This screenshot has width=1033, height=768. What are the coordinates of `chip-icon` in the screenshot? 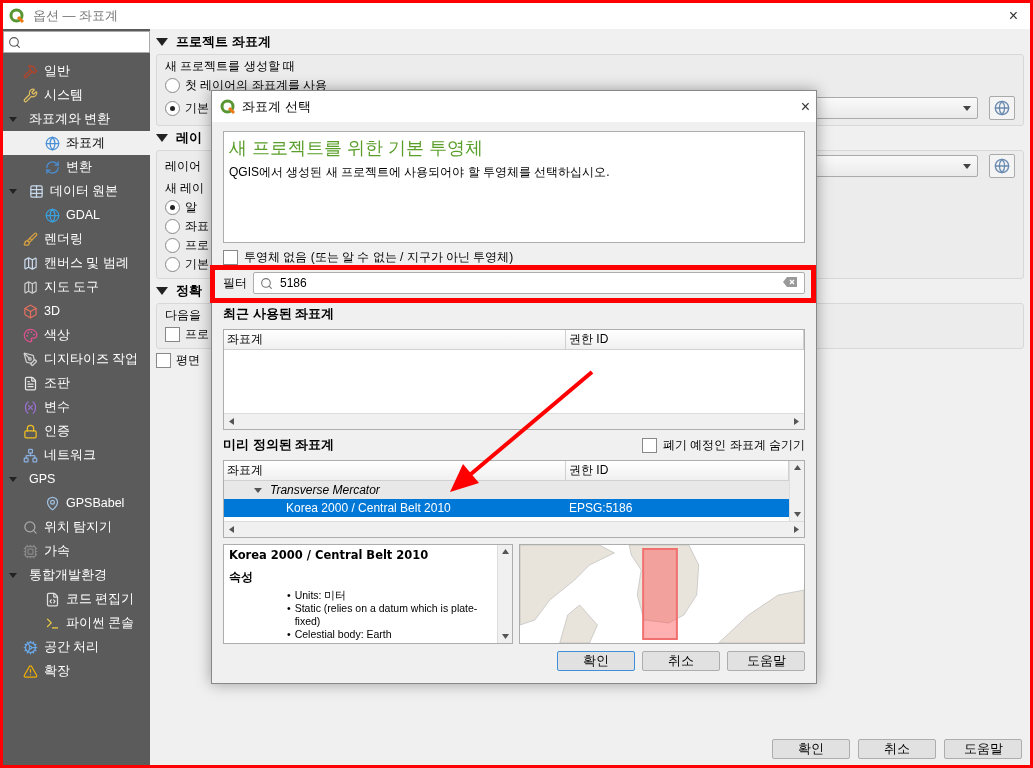 It's located at (30, 551).